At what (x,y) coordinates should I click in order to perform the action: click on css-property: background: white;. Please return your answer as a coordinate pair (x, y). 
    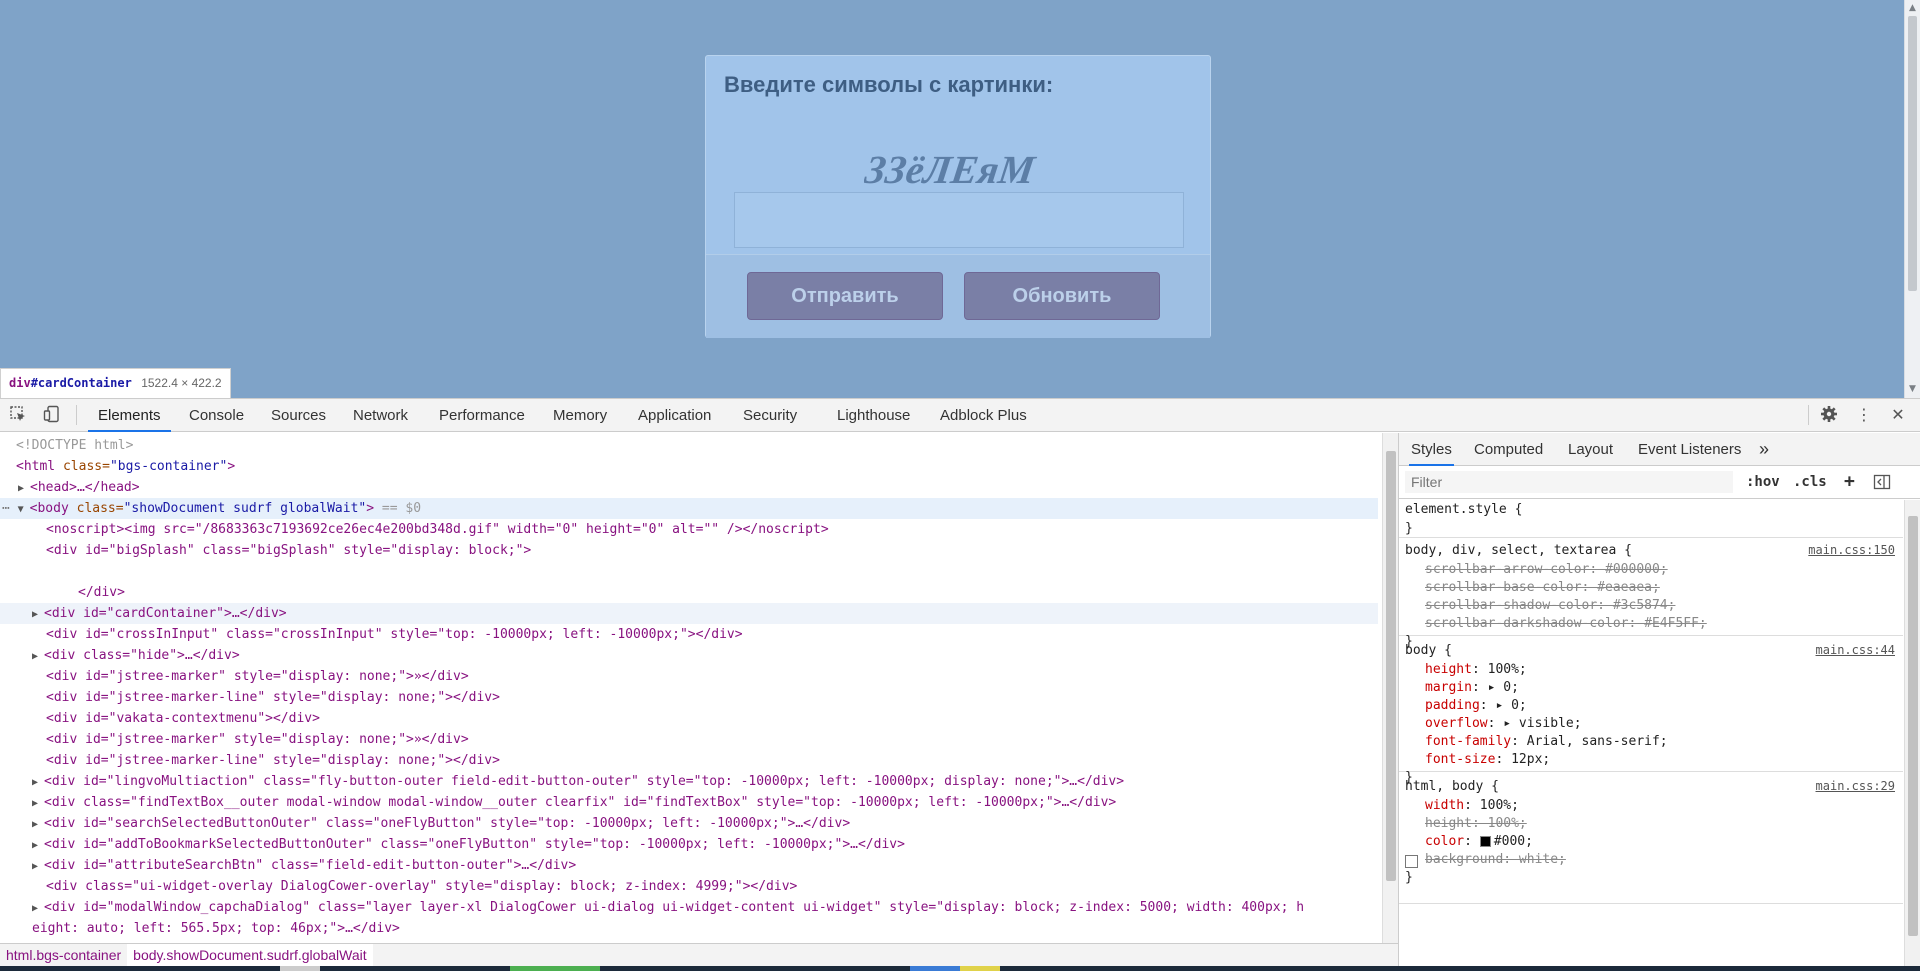
    Looking at the image, I should click on (1495, 860).